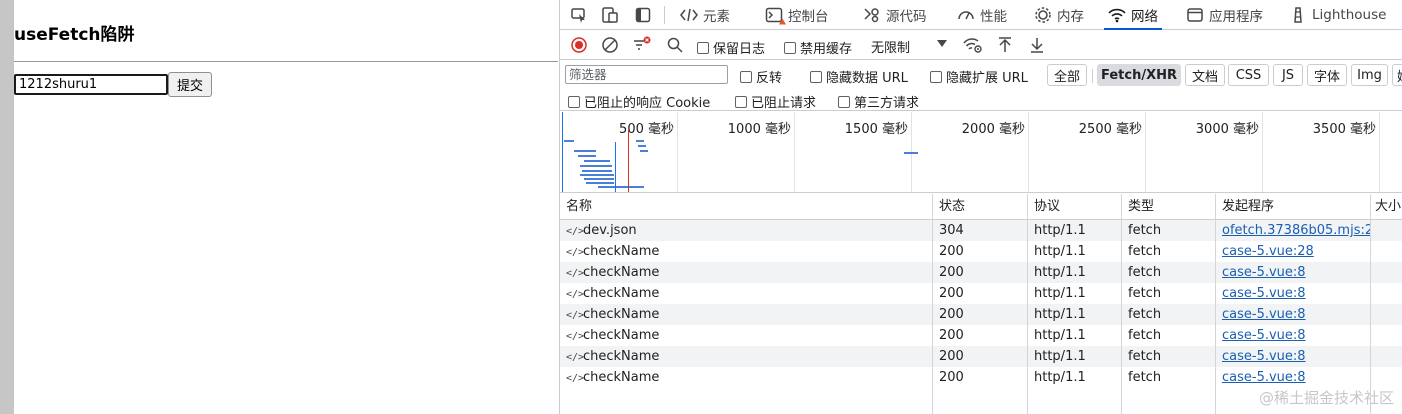  Describe the element at coordinates (1337, 14) in the screenshot. I see `tab-lighthouse: Lighthouse` at that location.